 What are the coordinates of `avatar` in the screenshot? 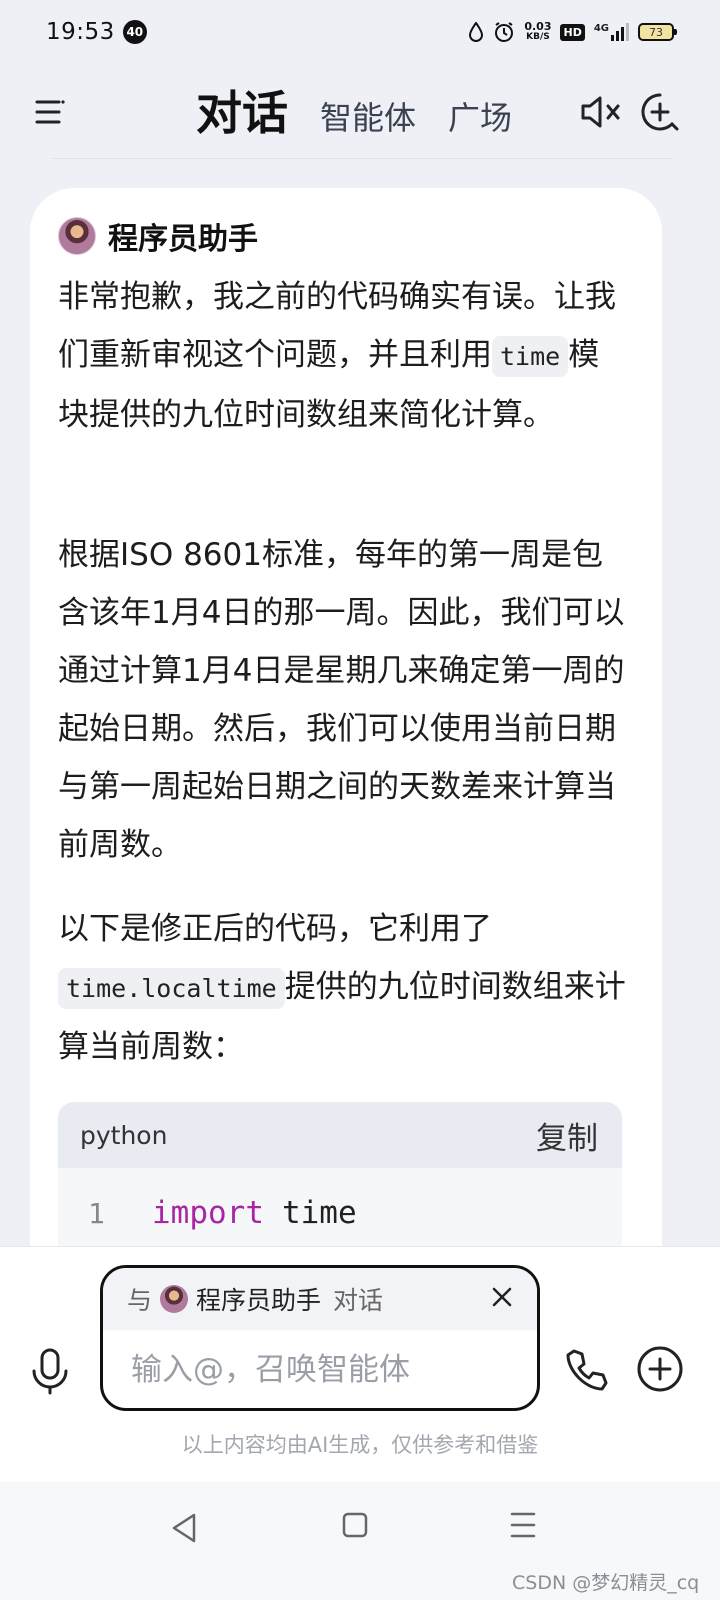 It's located at (77, 236).